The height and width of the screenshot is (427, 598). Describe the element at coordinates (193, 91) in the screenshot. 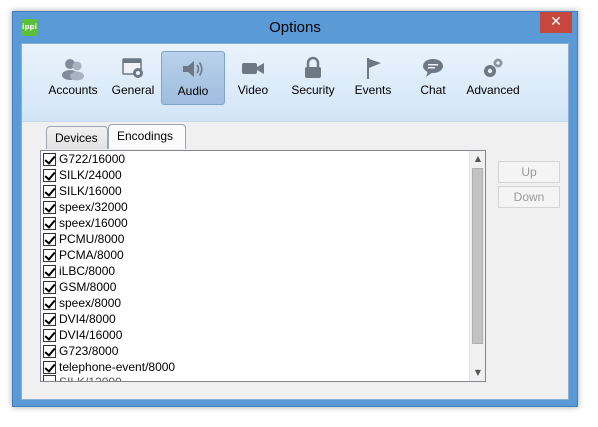

I see `toolbar-label: Audio` at that location.